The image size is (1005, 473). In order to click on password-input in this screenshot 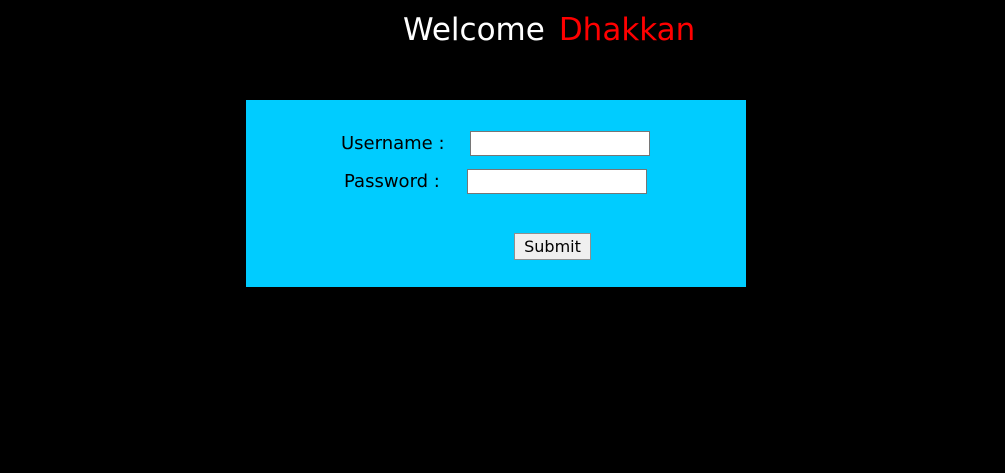, I will do `click(557, 181)`.